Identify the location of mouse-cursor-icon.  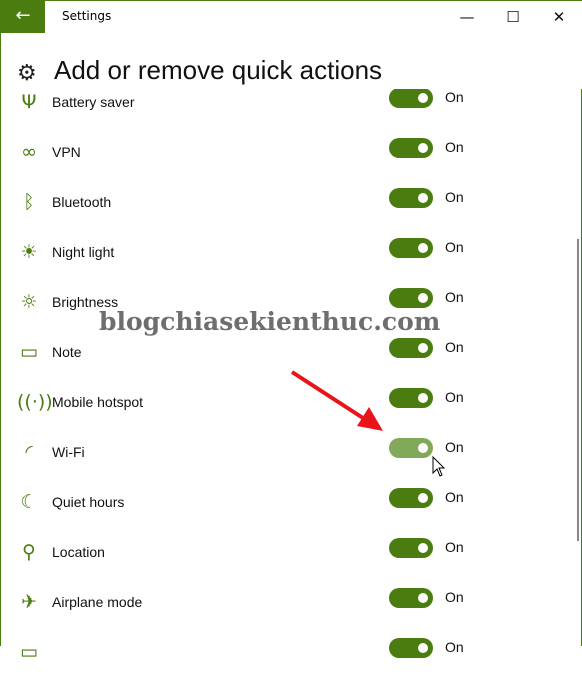
(439, 466).